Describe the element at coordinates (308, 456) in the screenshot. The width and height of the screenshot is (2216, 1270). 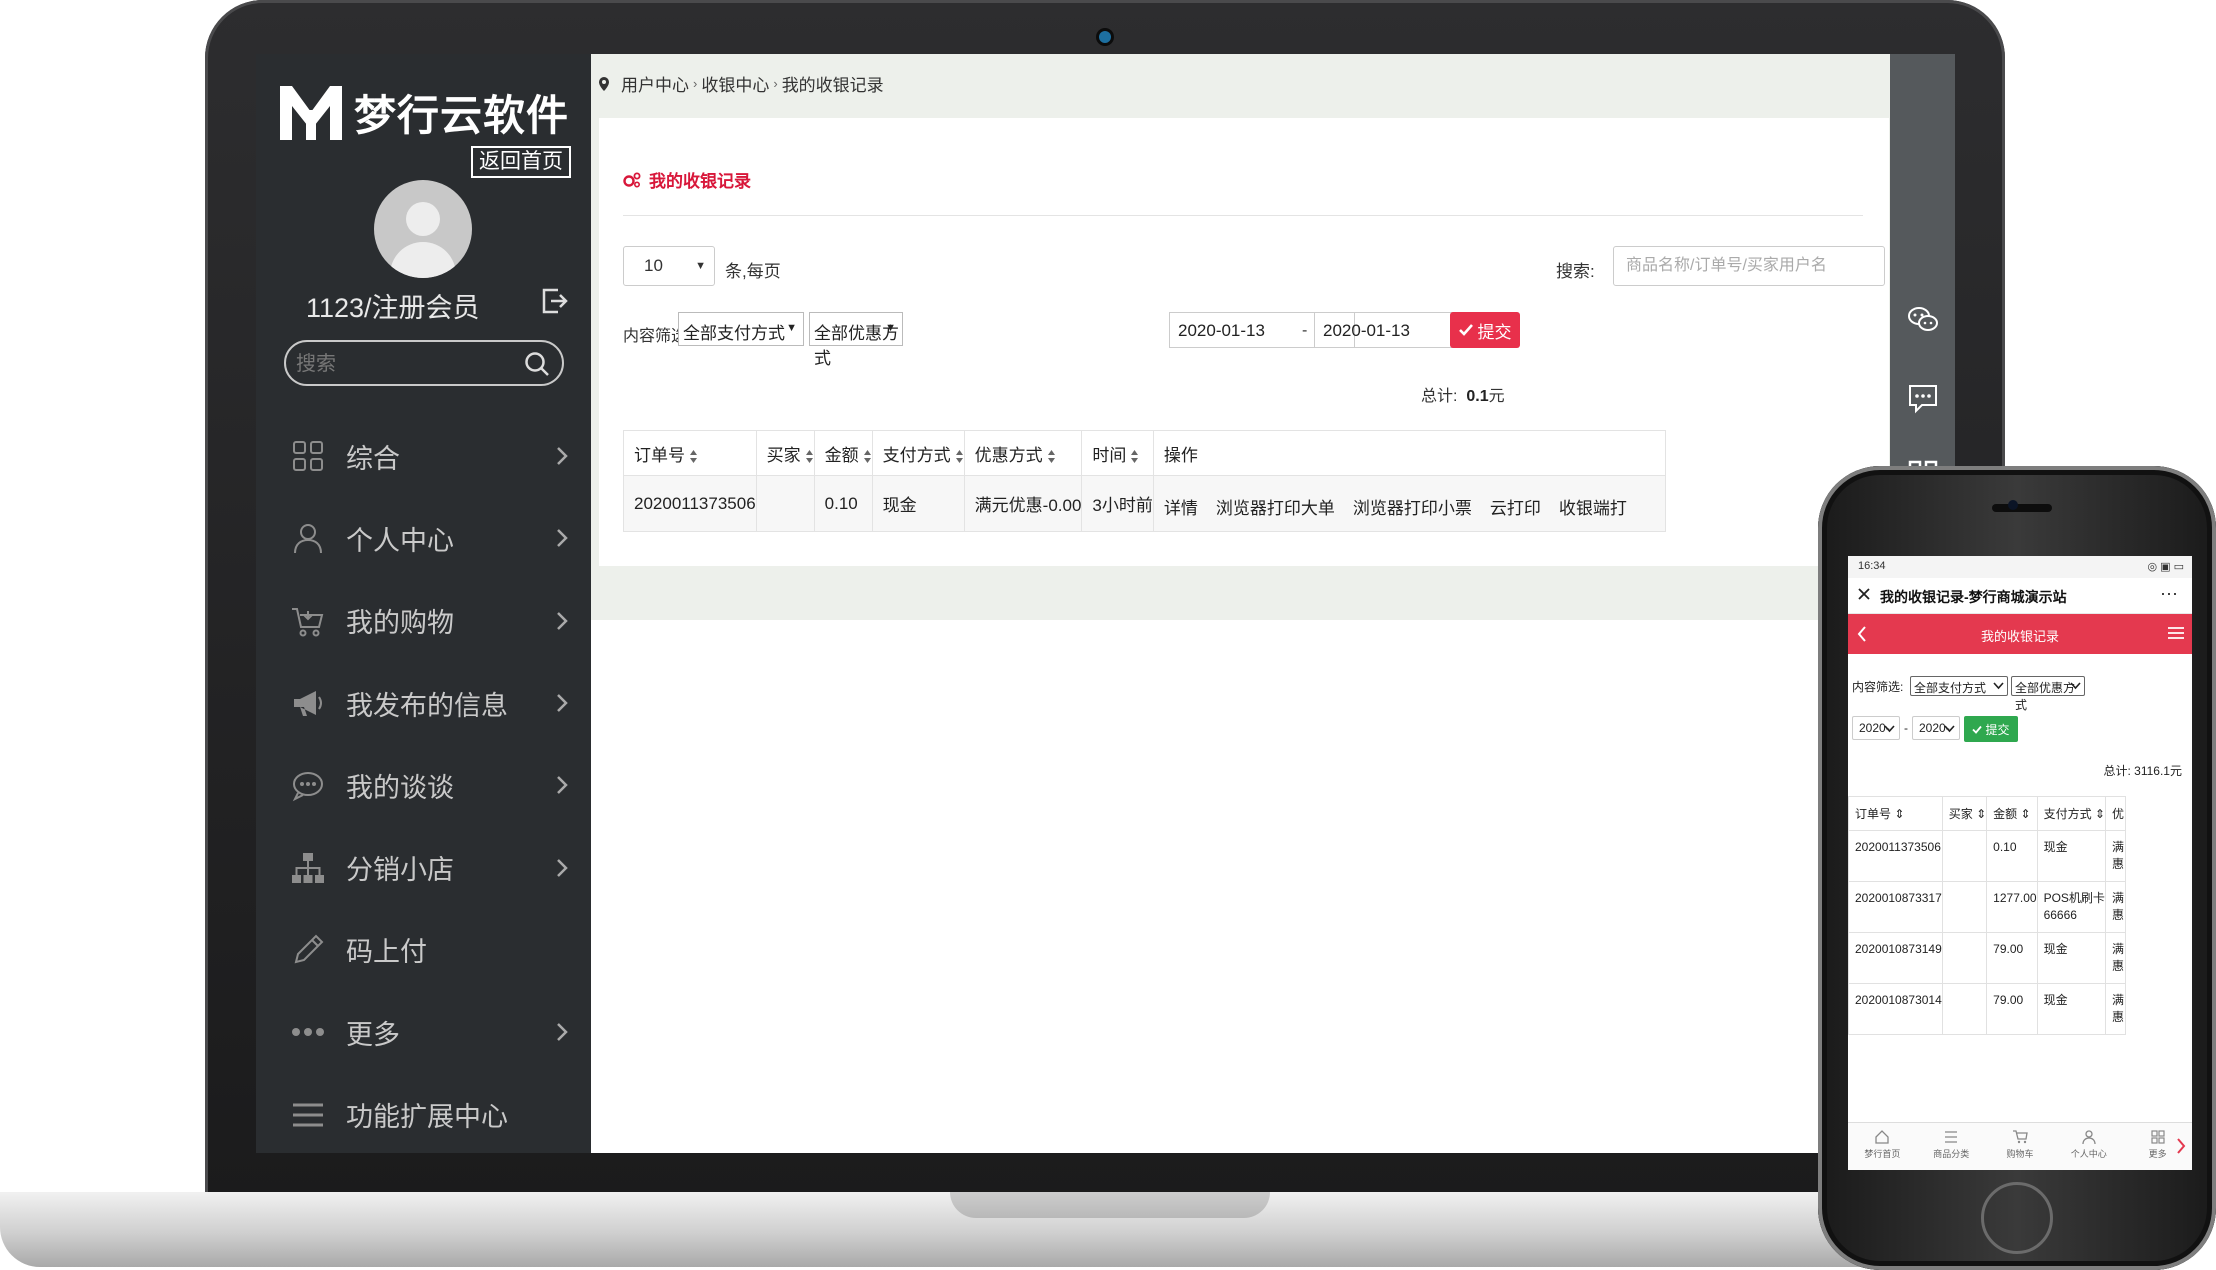
I see `grid-icon` at that location.